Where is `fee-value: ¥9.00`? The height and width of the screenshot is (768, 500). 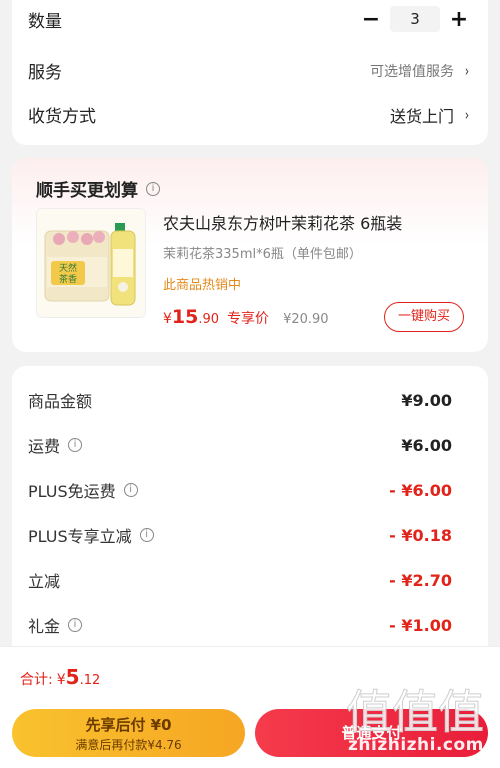 fee-value: ¥9.00 is located at coordinates (426, 400).